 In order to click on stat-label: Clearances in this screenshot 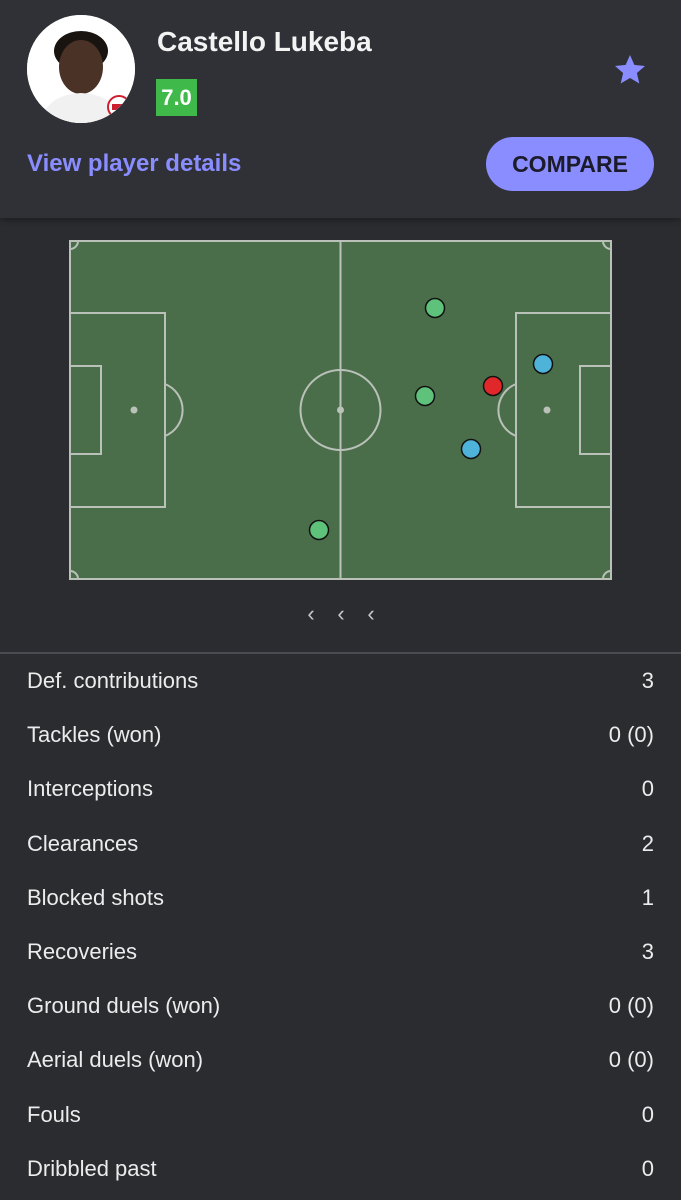, I will do `click(83, 843)`.